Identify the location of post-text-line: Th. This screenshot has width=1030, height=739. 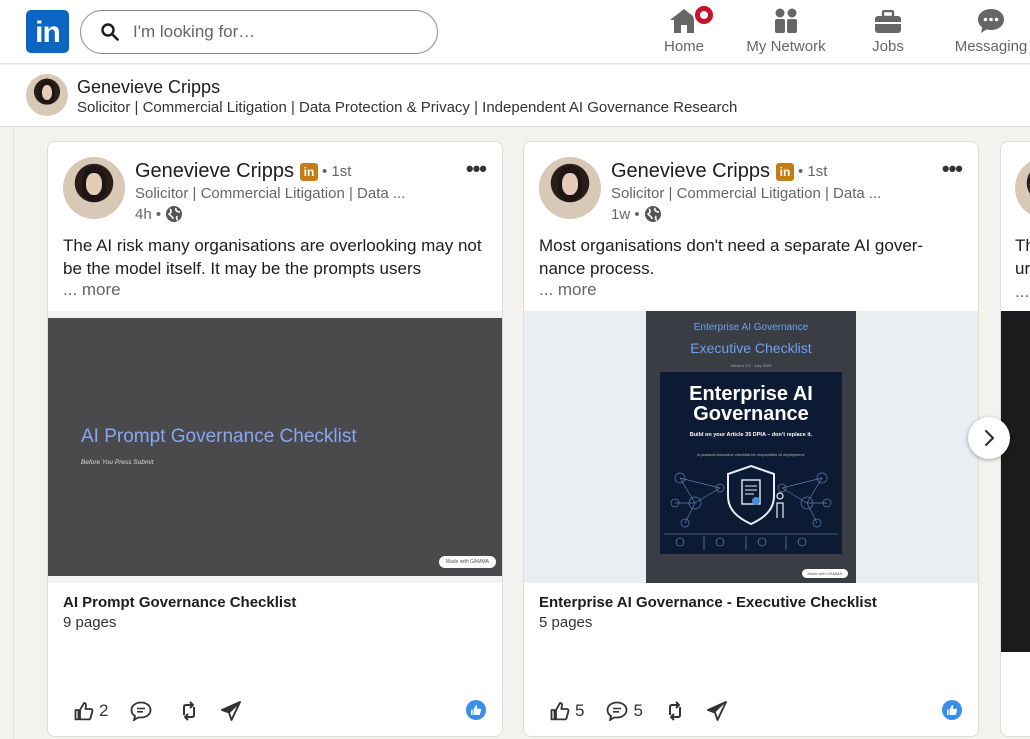
(1022, 245).